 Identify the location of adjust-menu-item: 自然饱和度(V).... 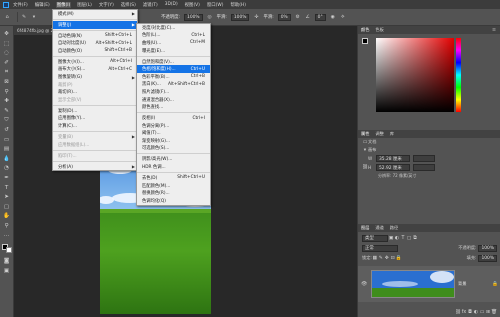
(173, 62).